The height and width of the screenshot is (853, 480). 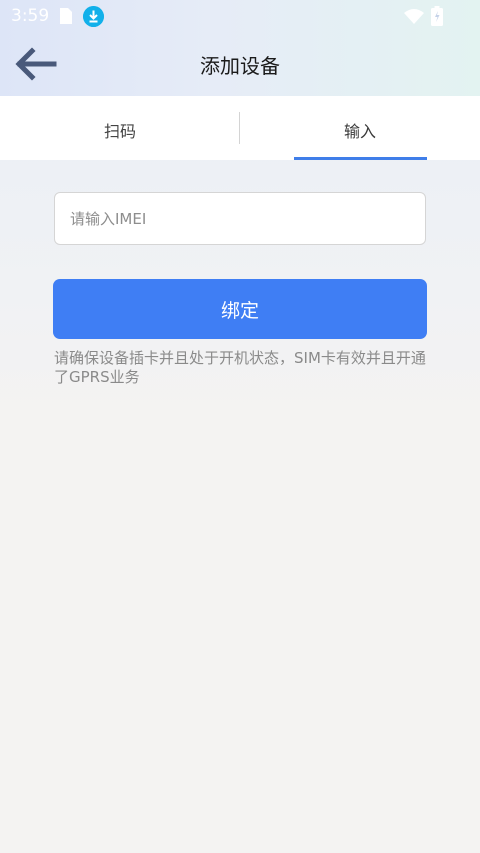 I want to click on tab-bar: 扫码 输入, so click(x=240, y=128).